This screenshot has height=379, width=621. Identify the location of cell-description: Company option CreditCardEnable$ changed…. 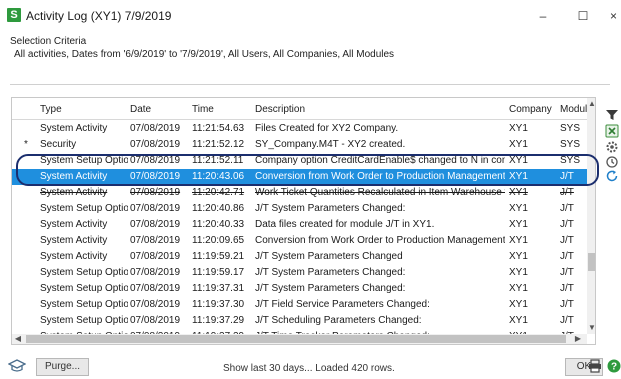
(380, 160).